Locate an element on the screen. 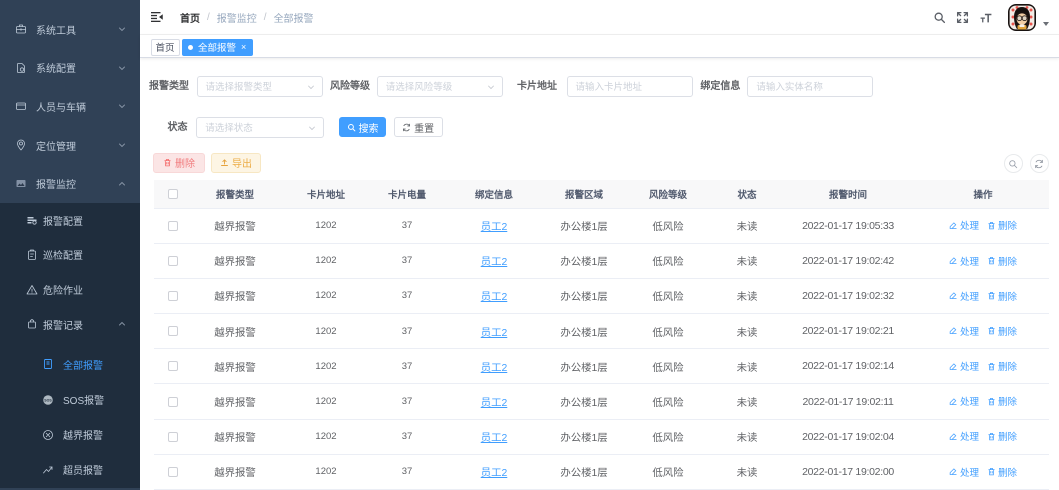 The width and height of the screenshot is (1059, 490). svg-text: SOS is located at coordinates (48, 400).